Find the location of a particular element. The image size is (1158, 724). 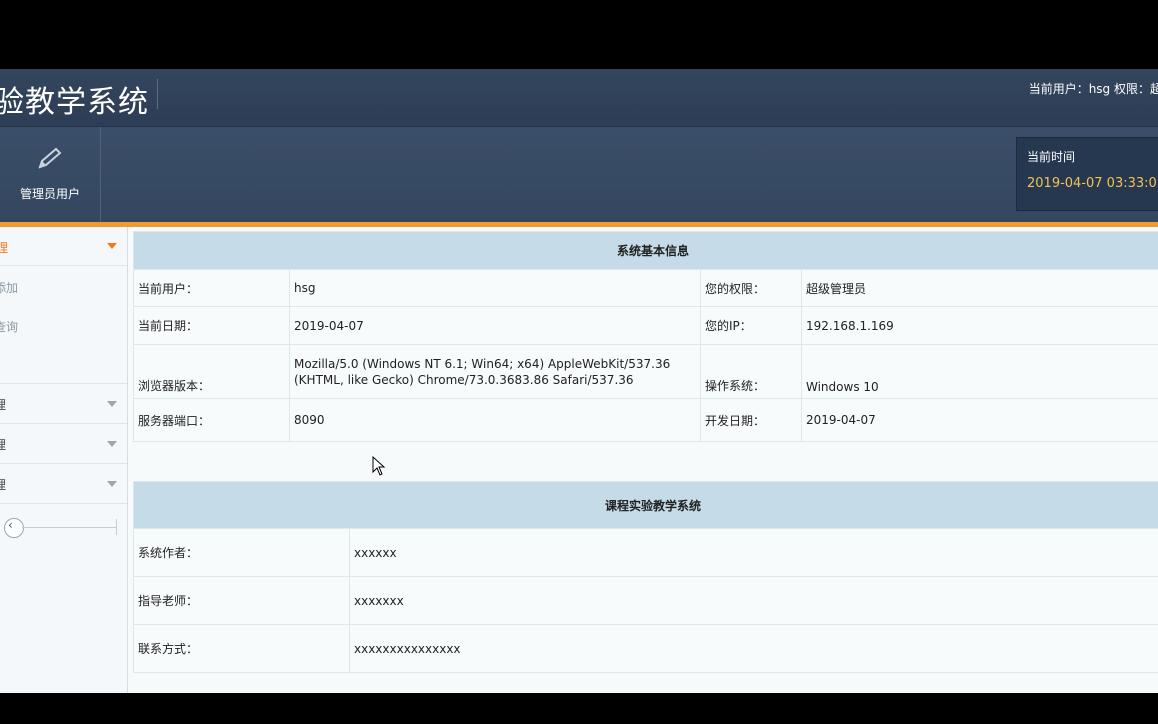

cell-label: 系统作者： is located at coordinates (241, 552).